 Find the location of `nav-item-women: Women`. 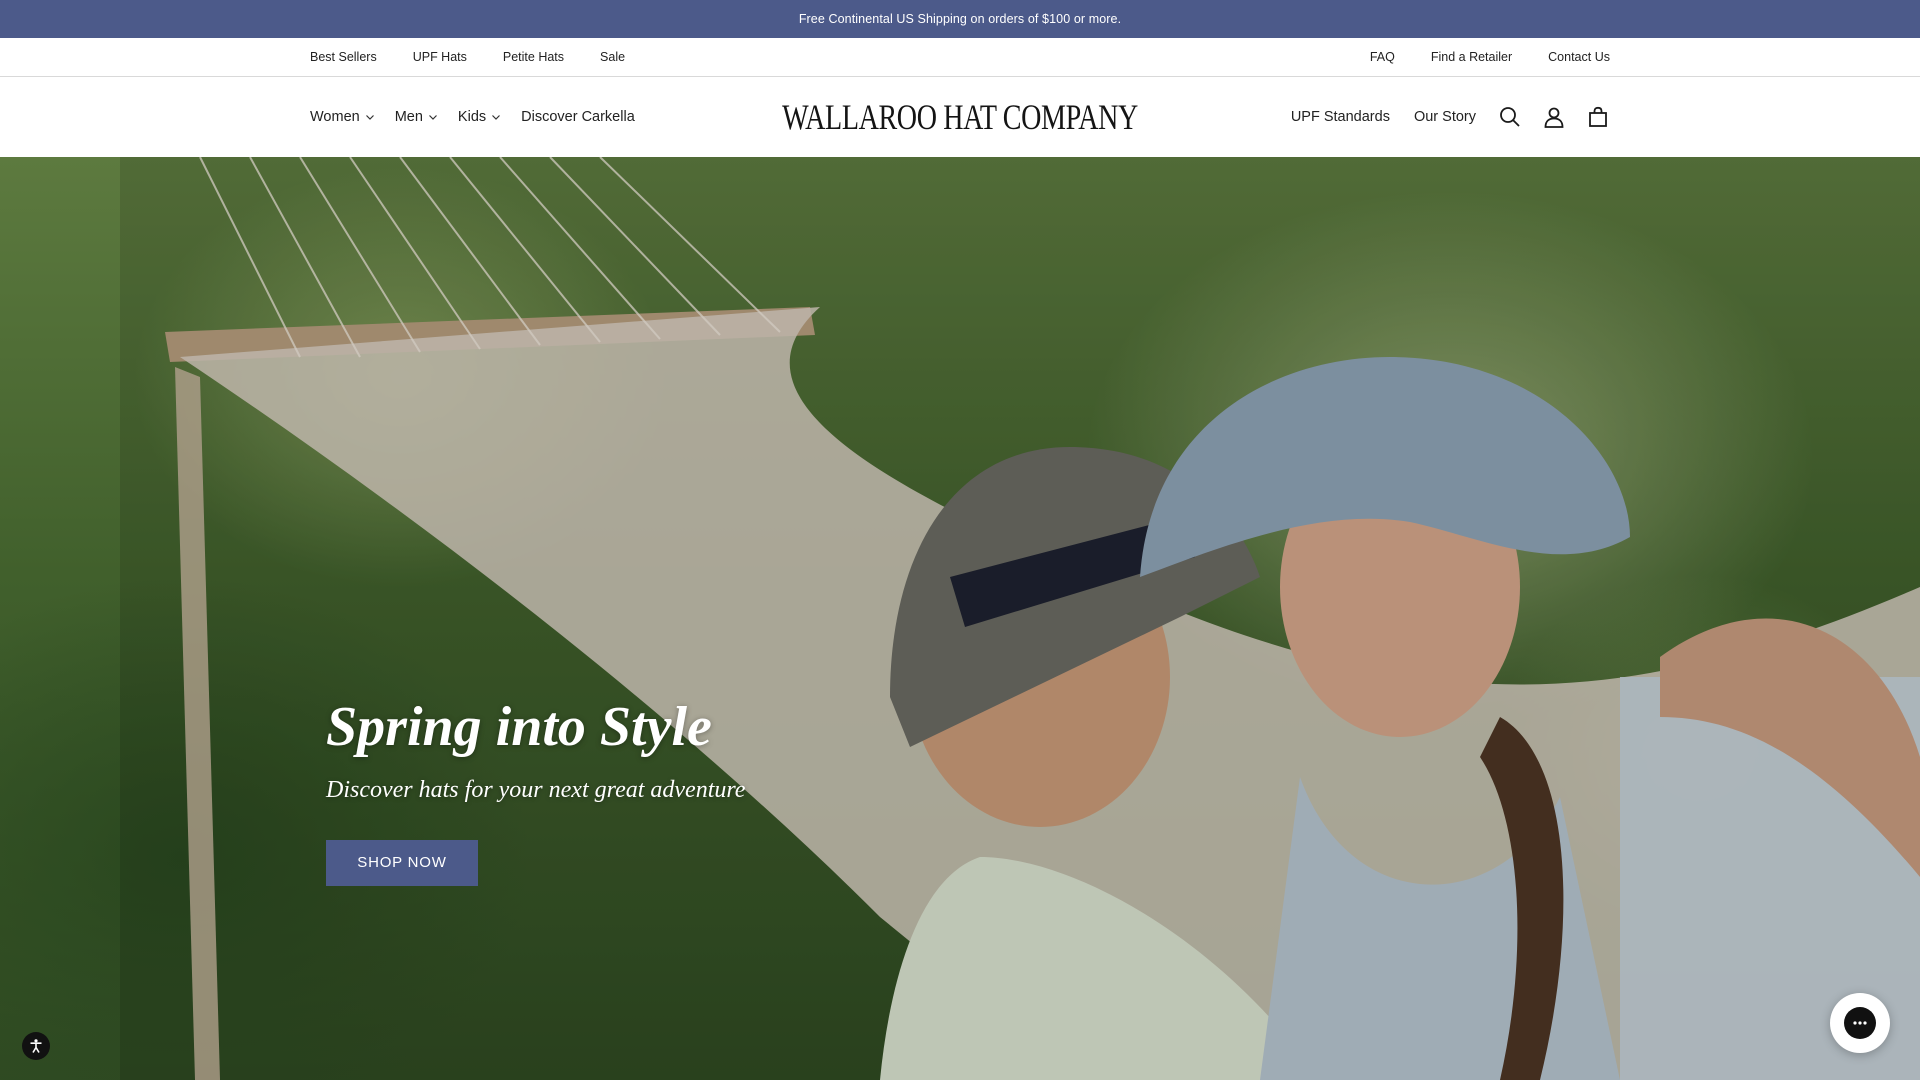

nav-item-women: Women is located at coordinates (342, 117).